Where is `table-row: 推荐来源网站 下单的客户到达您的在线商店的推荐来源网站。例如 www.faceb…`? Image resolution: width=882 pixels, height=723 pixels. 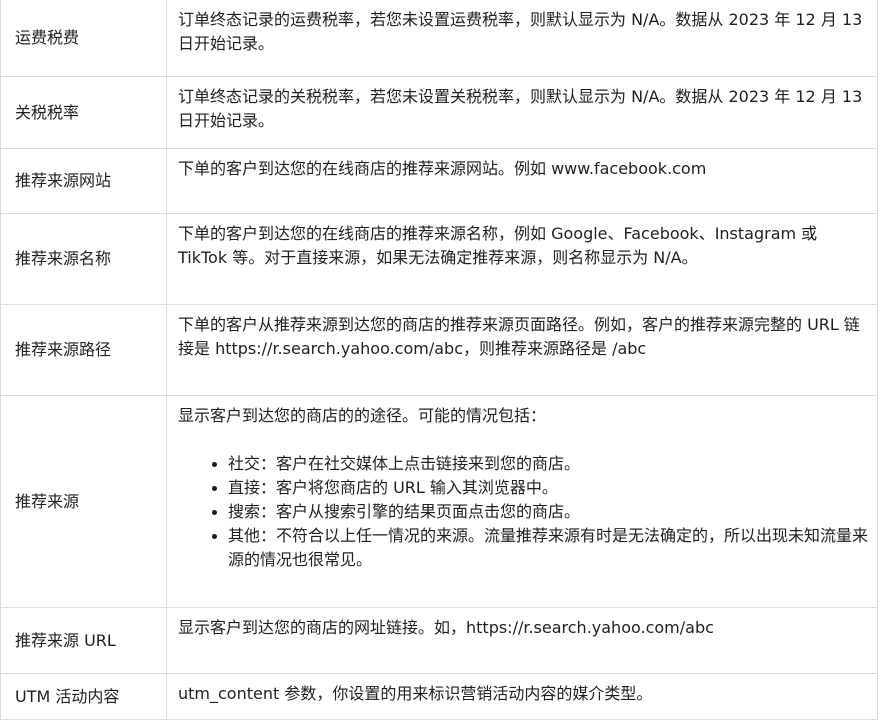 table-row: 推荐来源网站 下单的客户到达您的在线商店的推荐来源网站。例如 www.faceb… is located at coordinates (439, 181).